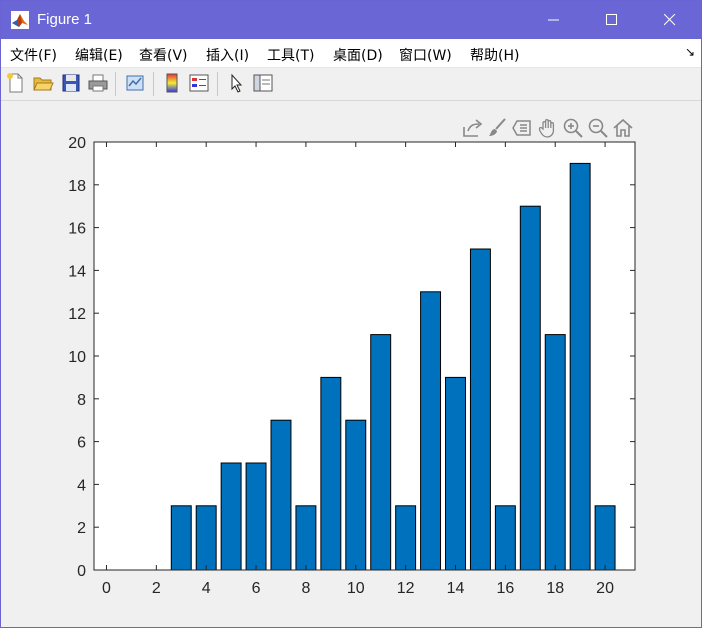 This screenshot has height=628, width=702. I want to click on y-tick-label: 10, so click(77, 357).